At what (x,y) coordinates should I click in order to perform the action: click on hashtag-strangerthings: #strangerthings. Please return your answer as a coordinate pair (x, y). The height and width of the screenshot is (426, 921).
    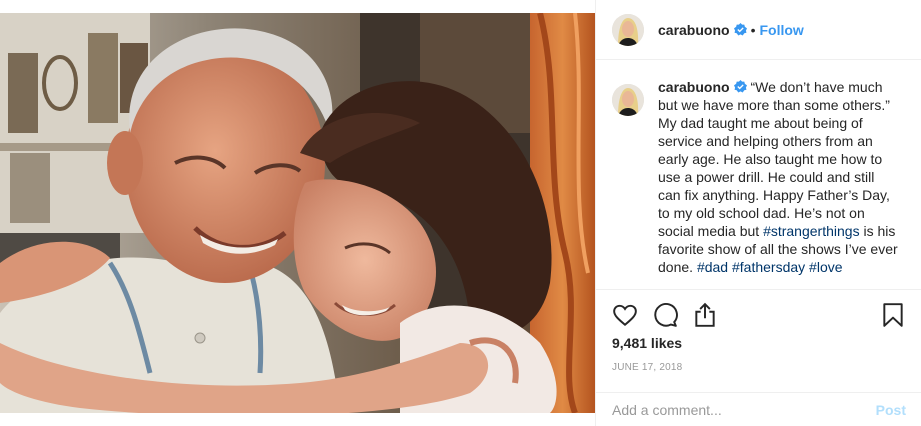
    Looking at the image, I should click on (811, 231).